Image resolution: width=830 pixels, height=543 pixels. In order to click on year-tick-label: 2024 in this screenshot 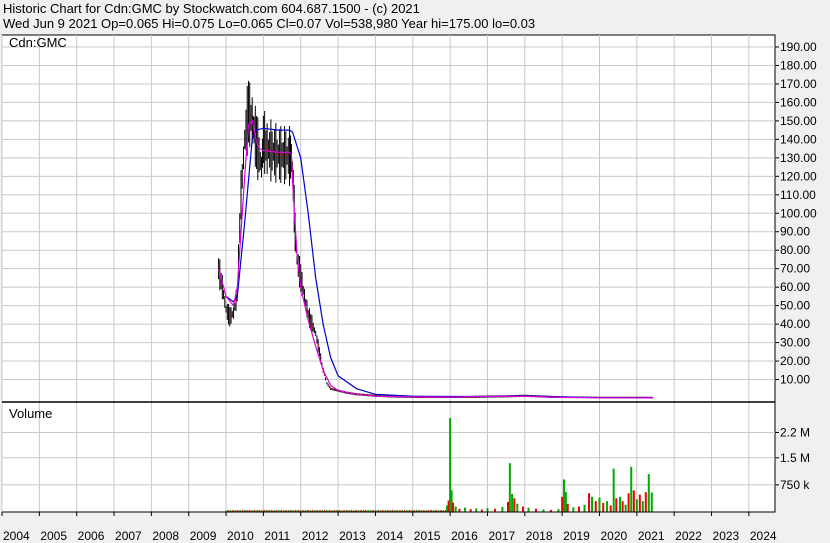, I will do `click(763, 536)`.